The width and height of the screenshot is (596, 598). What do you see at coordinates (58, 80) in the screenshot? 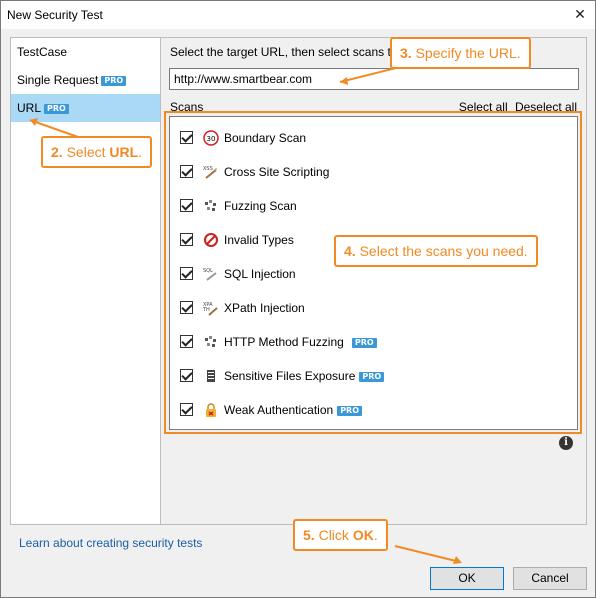
I see `nav-item-label: Single Request` at bounding box center [58, 80].